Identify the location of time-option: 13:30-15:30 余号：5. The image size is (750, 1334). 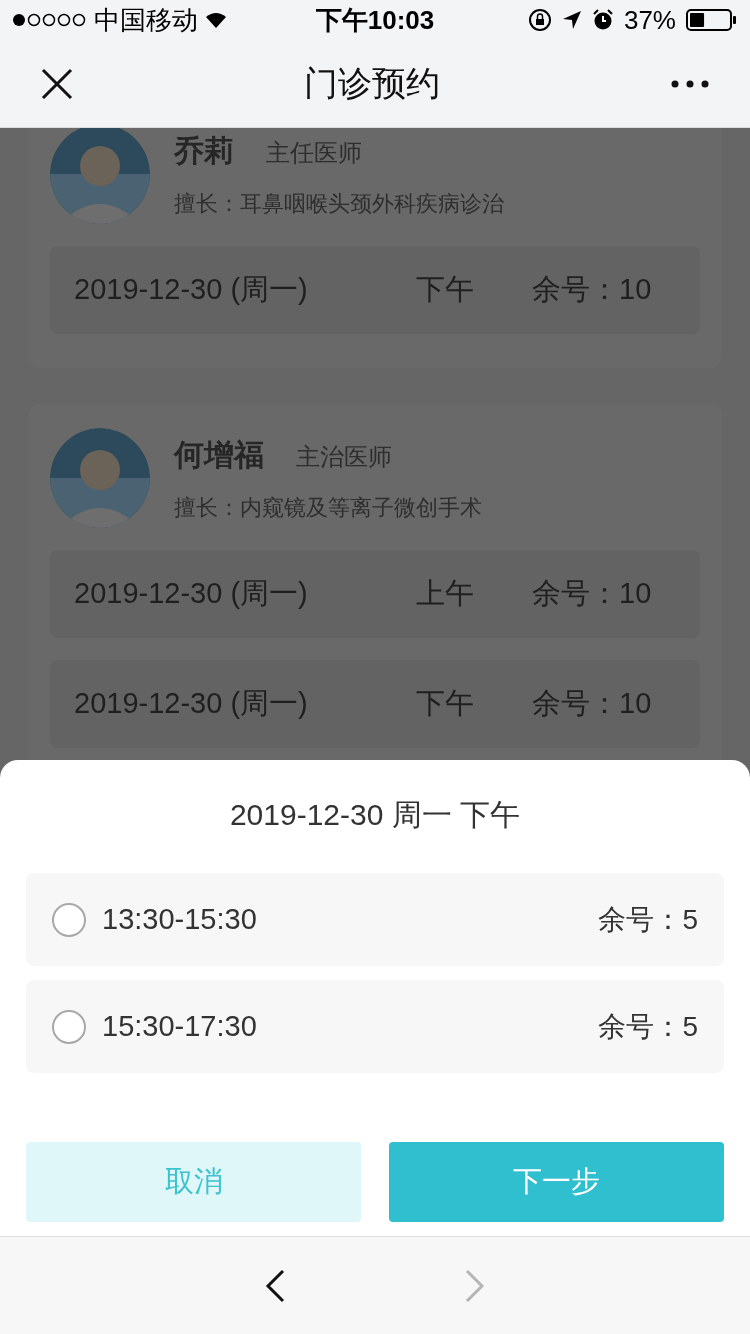
(375, 919).